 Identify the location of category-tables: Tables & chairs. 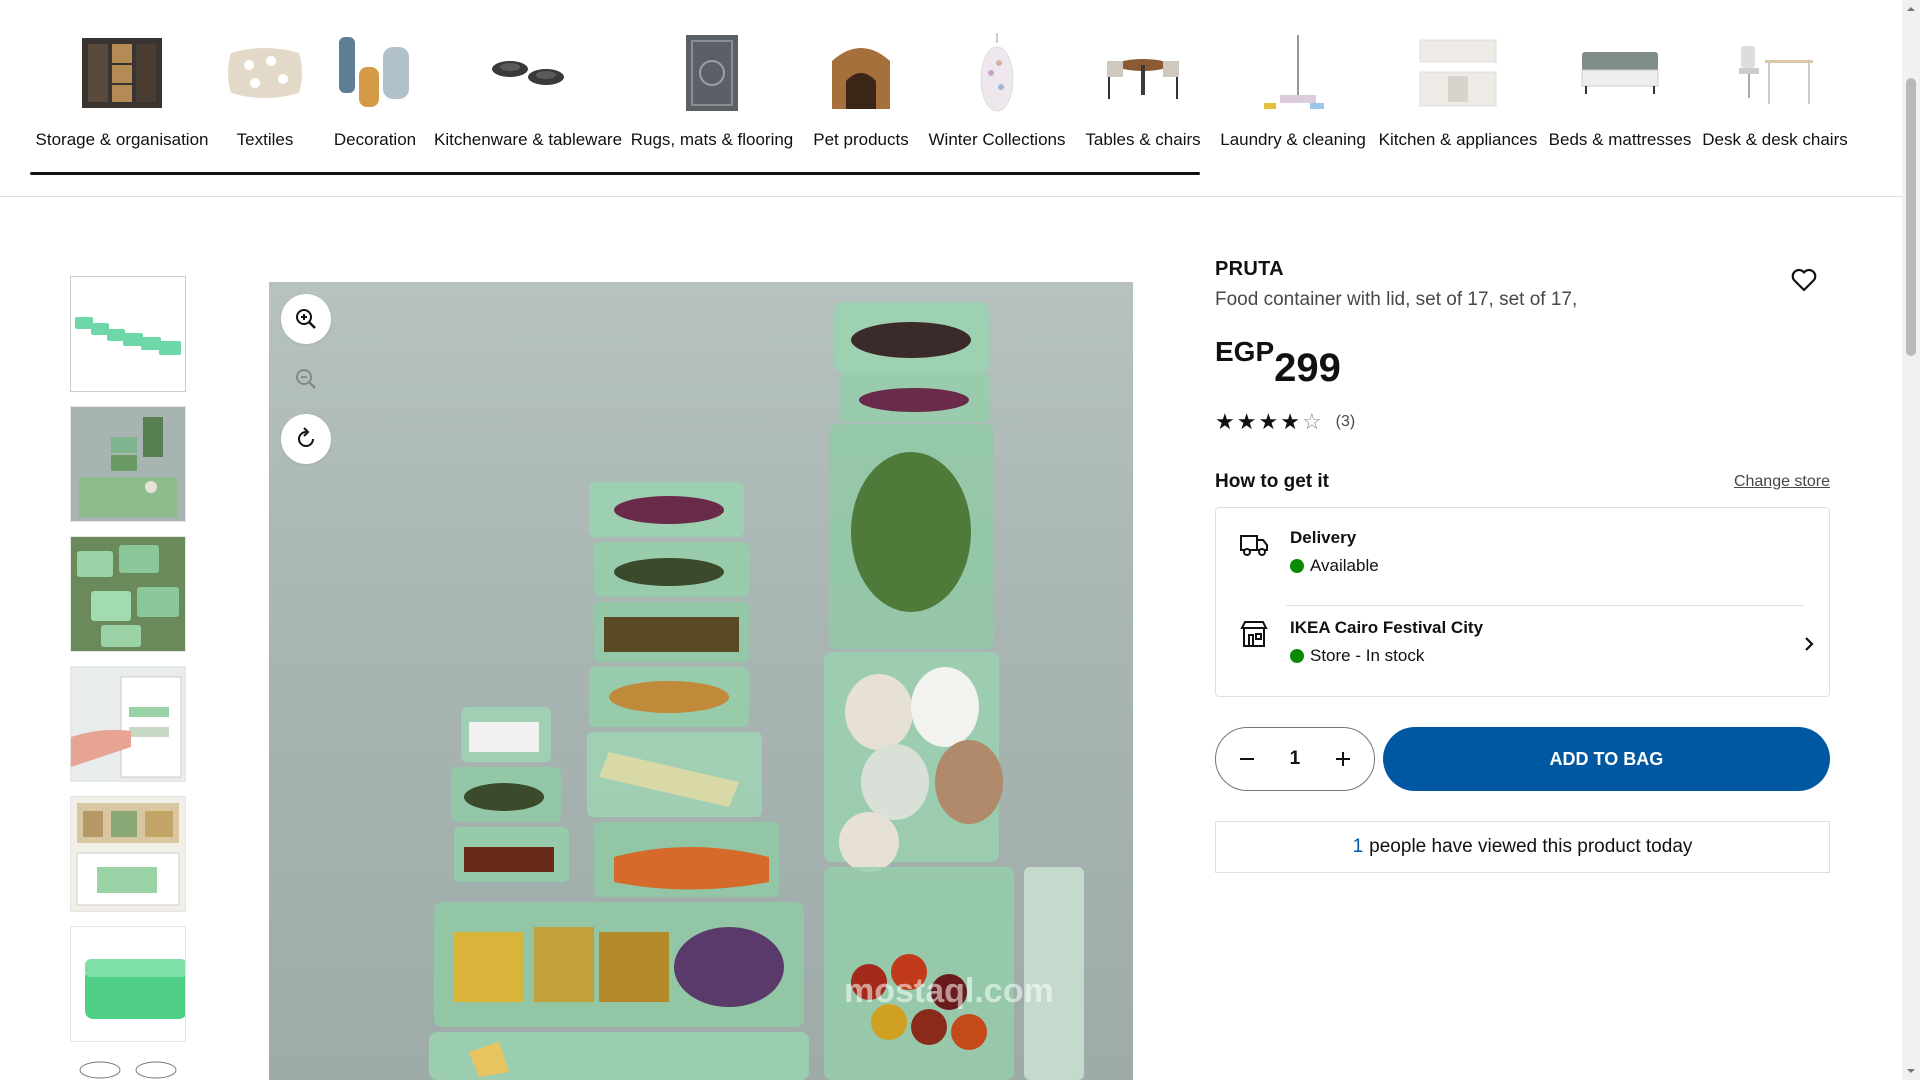
(1143, 90).